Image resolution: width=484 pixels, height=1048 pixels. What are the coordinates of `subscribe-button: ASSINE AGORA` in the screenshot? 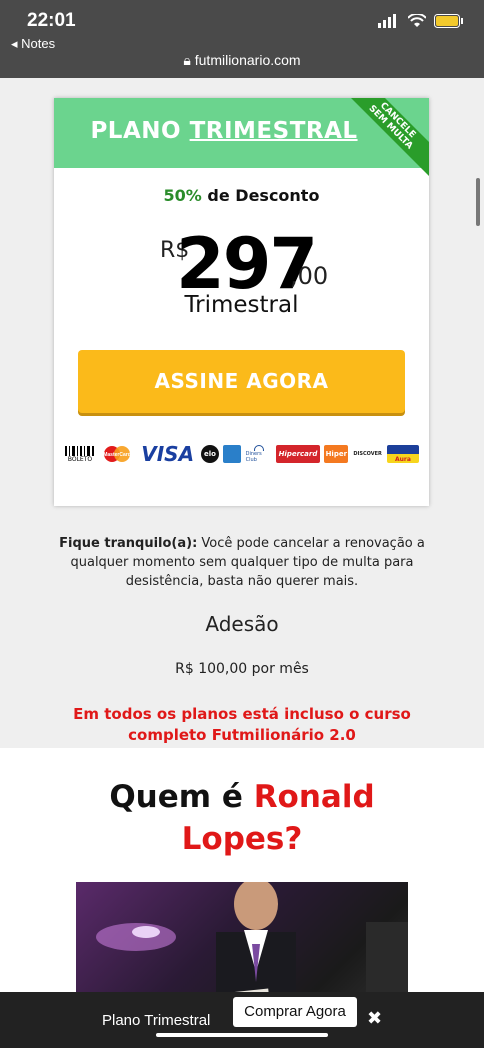 It's located at (241, 381).